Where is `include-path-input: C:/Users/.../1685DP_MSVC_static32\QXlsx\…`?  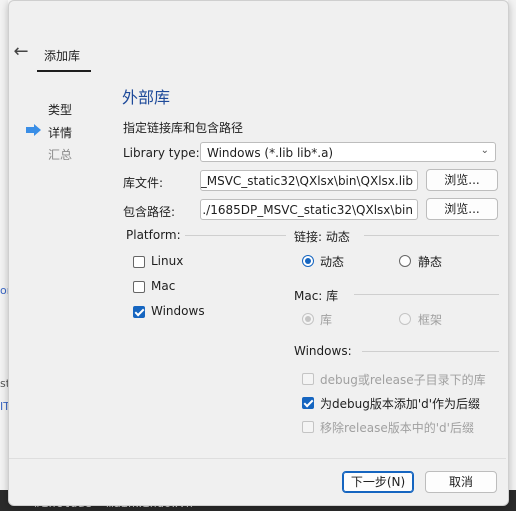 include-path-input: C:/Users/.../1685DP_MSVC_static32\QXlsx\… is located at coordinates (309, 209).